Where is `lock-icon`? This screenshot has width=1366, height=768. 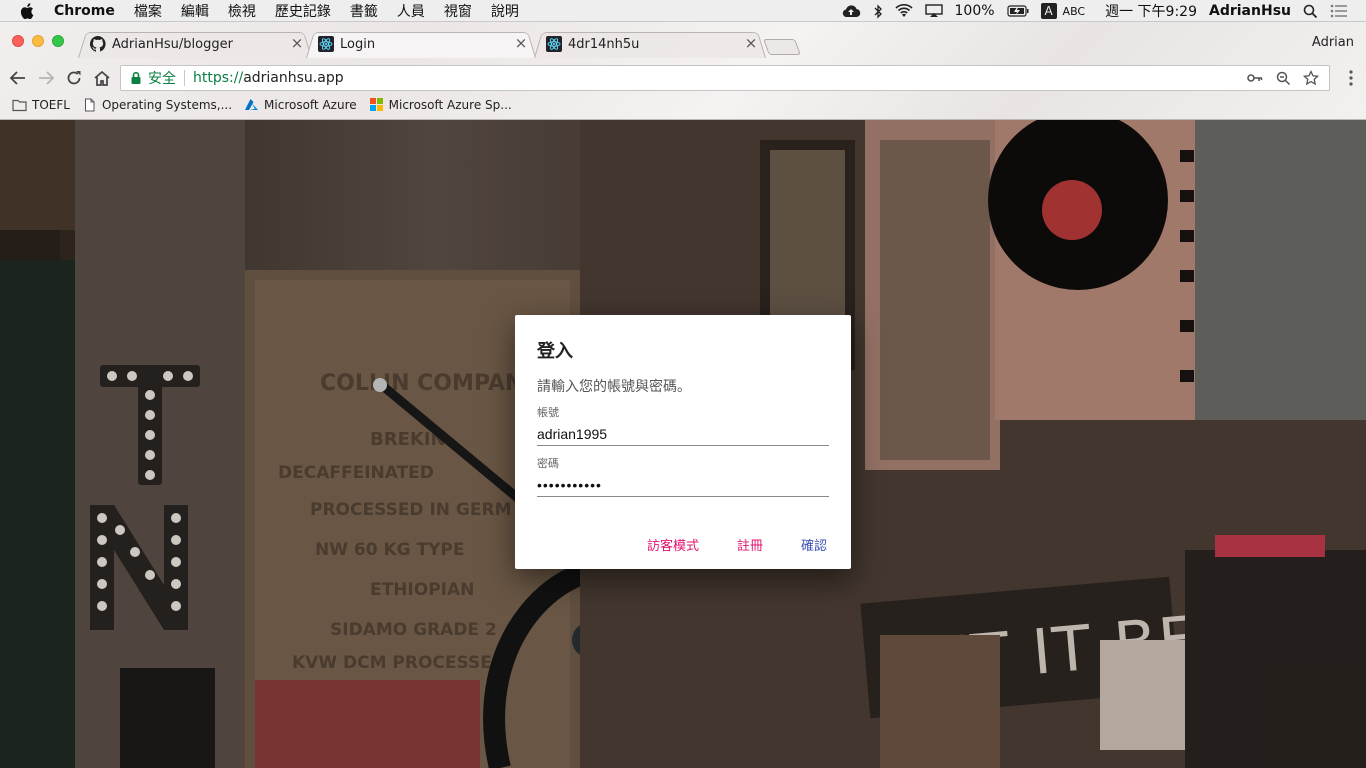
lock-icon is located at coordinates (136, 78).